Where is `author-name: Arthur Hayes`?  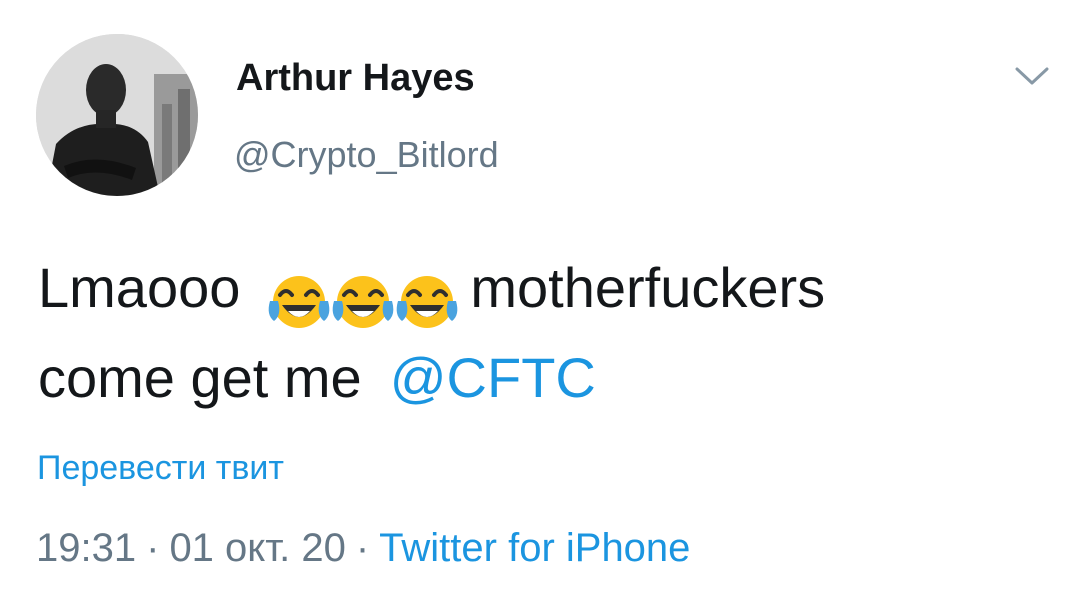
author-name: Arthur Hayes is located at coordinates (355, 78).